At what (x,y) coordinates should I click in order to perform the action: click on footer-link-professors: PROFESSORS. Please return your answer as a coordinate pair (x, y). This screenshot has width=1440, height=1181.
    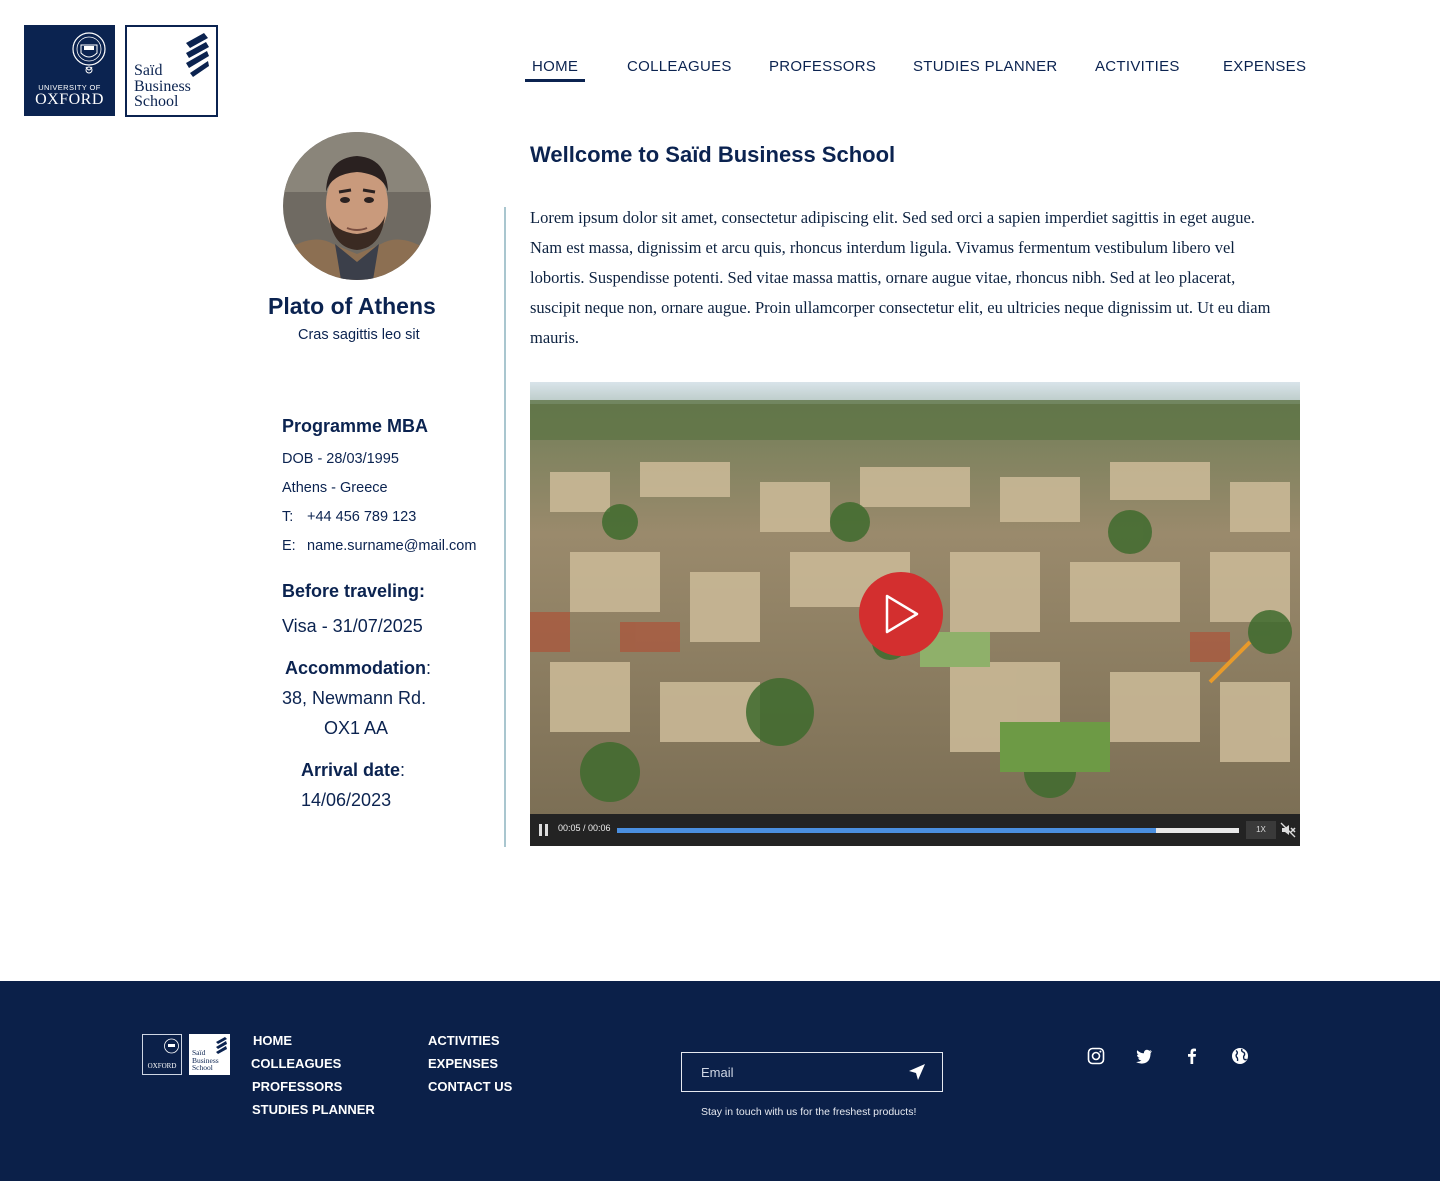
    Looking at the image, I should click on (297, 1086).